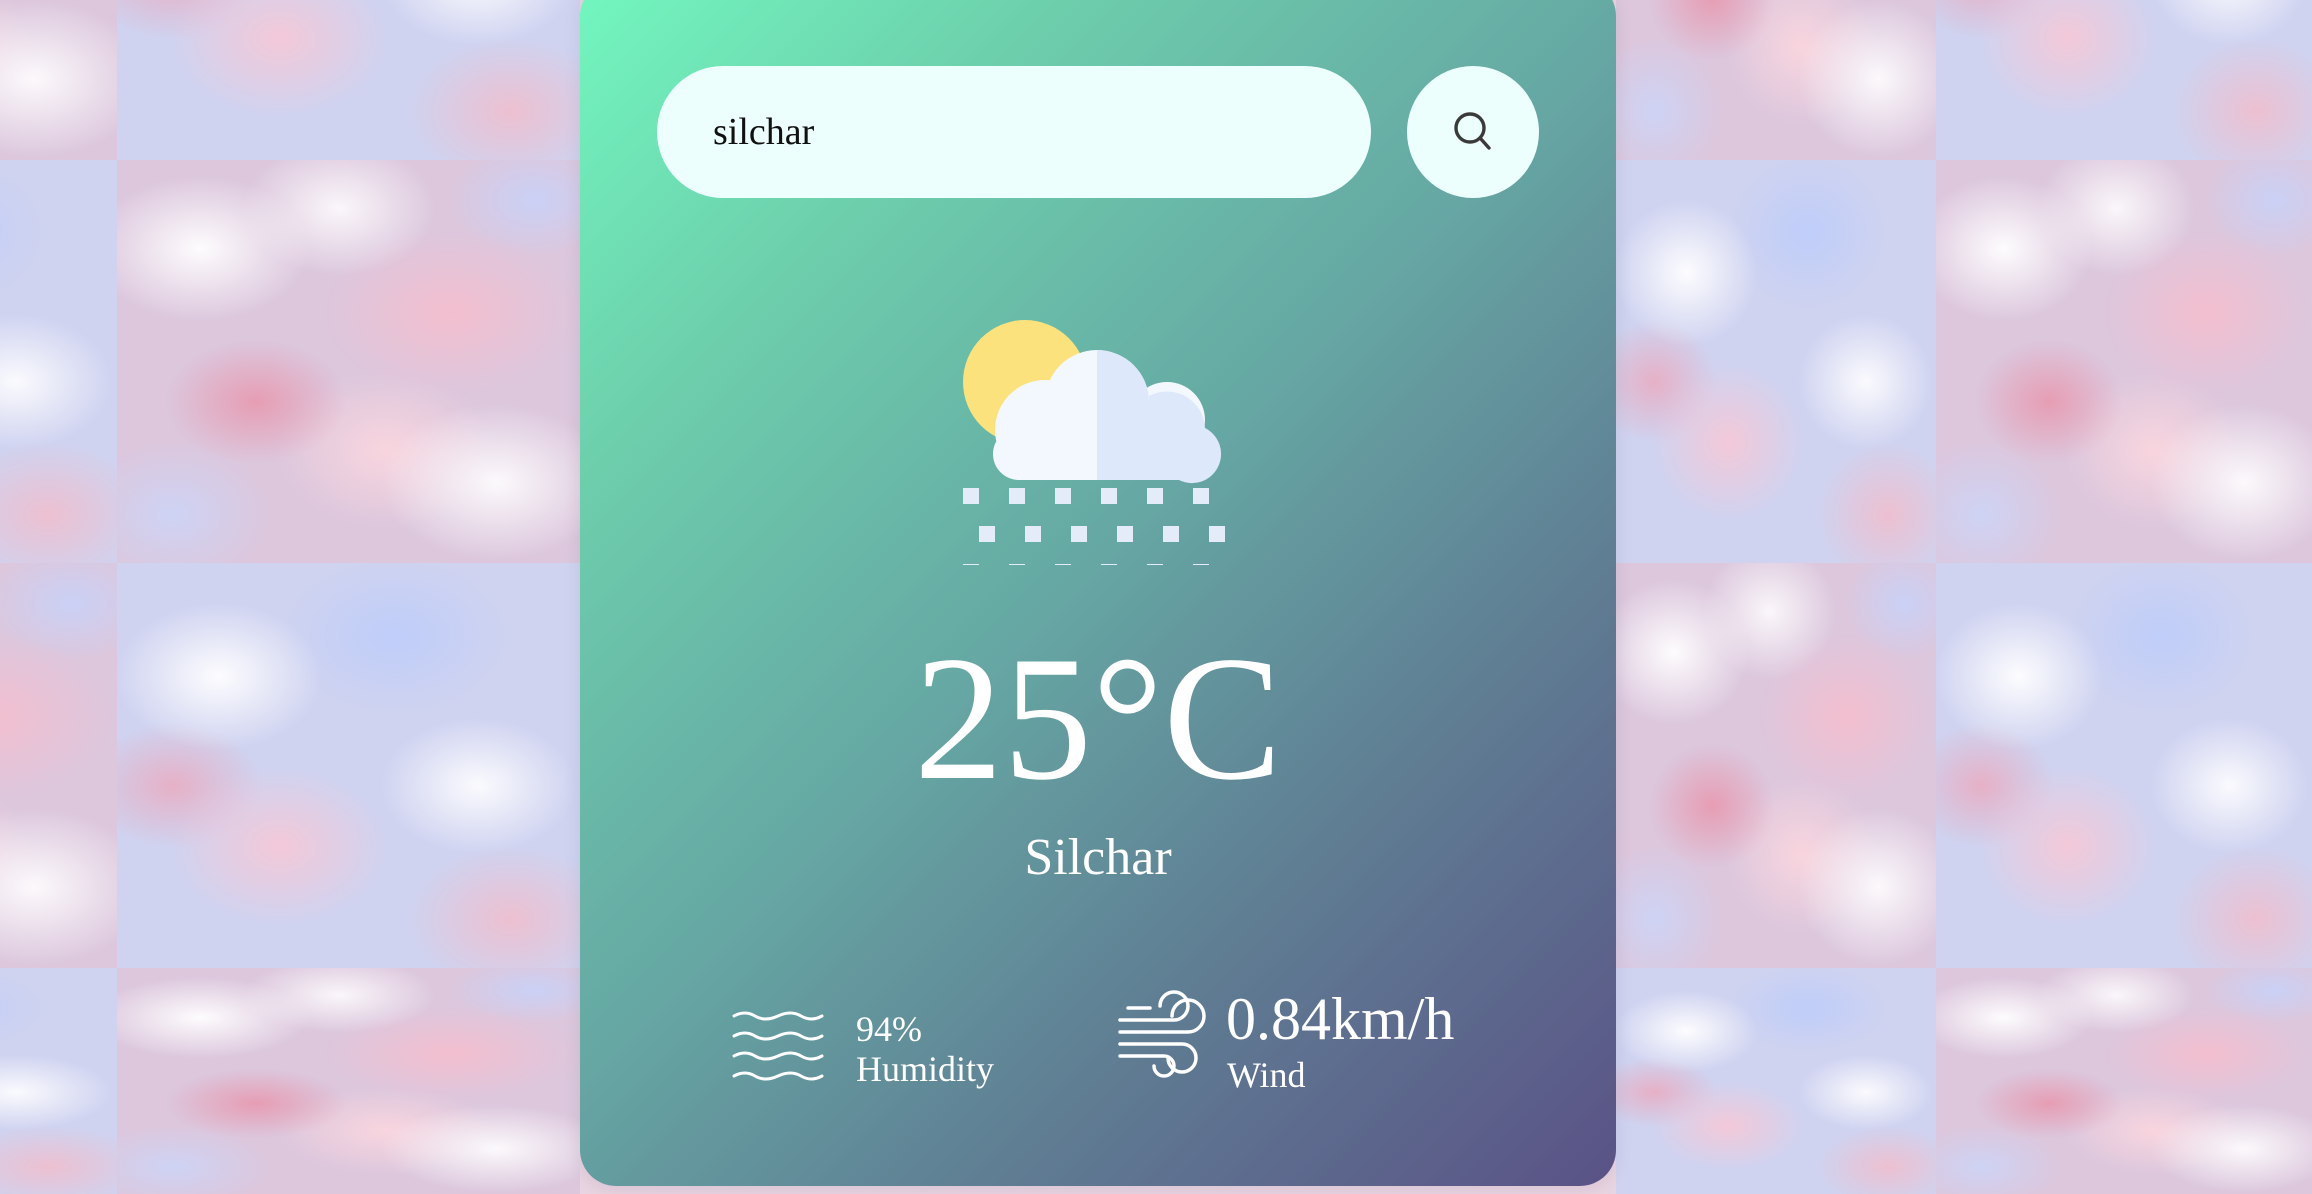 This screenshot has width=2312, height=1194. What do you see at coordinates (1340, 1019) in the screenshot?
I see `wind-value: 0.84km/h` at bounding box center [1340, 1019].